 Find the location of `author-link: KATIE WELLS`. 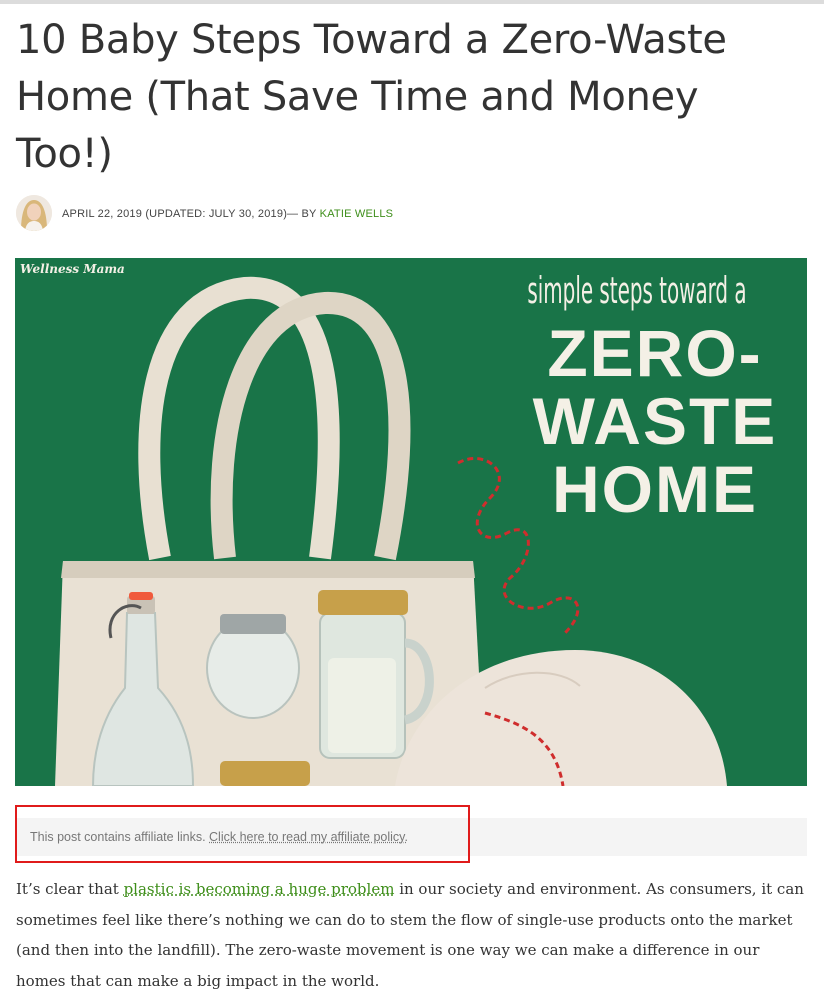

author-link: KATIE WELLS is located at coordinates (357, 214).